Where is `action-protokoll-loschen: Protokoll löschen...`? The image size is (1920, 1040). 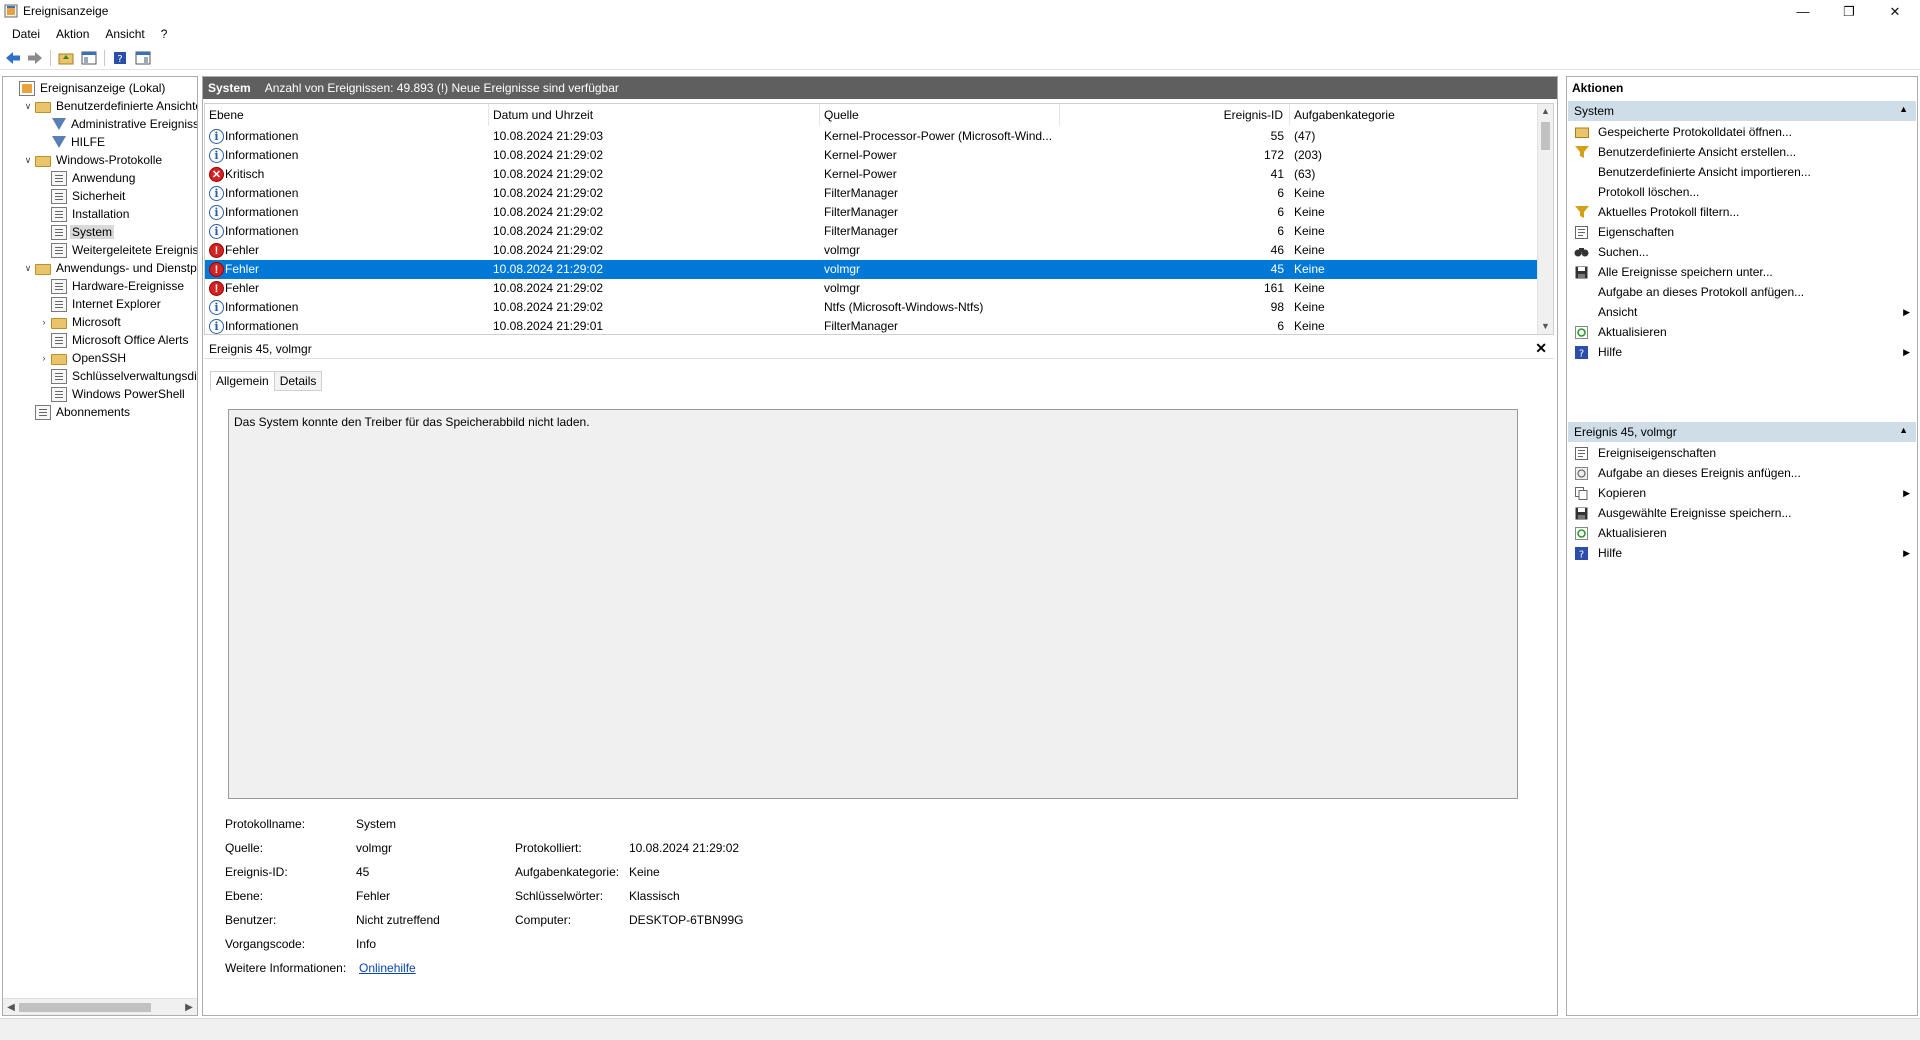 action-protokoll-loschen: Protokoll löschen... is located at coordinates (1742, 192).